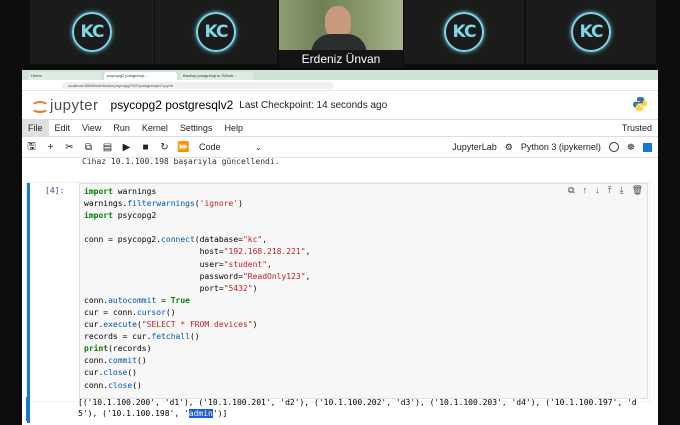 Image resolution: width=680 pixels, height=425 pixels. What do you see at coordinates (233, 128) in the screenshot?
I see `menu-help: Help` at bounding box center [233, 128].